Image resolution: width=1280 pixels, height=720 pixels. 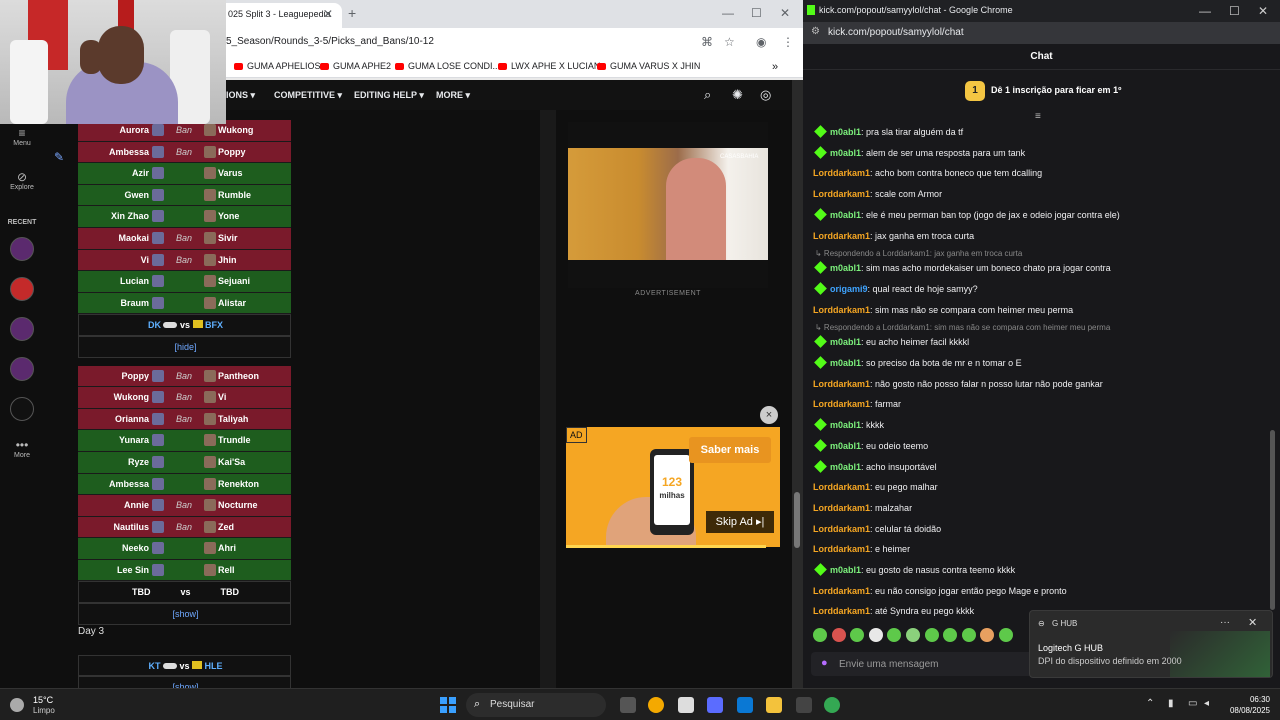 I want to click on champion-right: Sivir, so click(x=228, y=238).